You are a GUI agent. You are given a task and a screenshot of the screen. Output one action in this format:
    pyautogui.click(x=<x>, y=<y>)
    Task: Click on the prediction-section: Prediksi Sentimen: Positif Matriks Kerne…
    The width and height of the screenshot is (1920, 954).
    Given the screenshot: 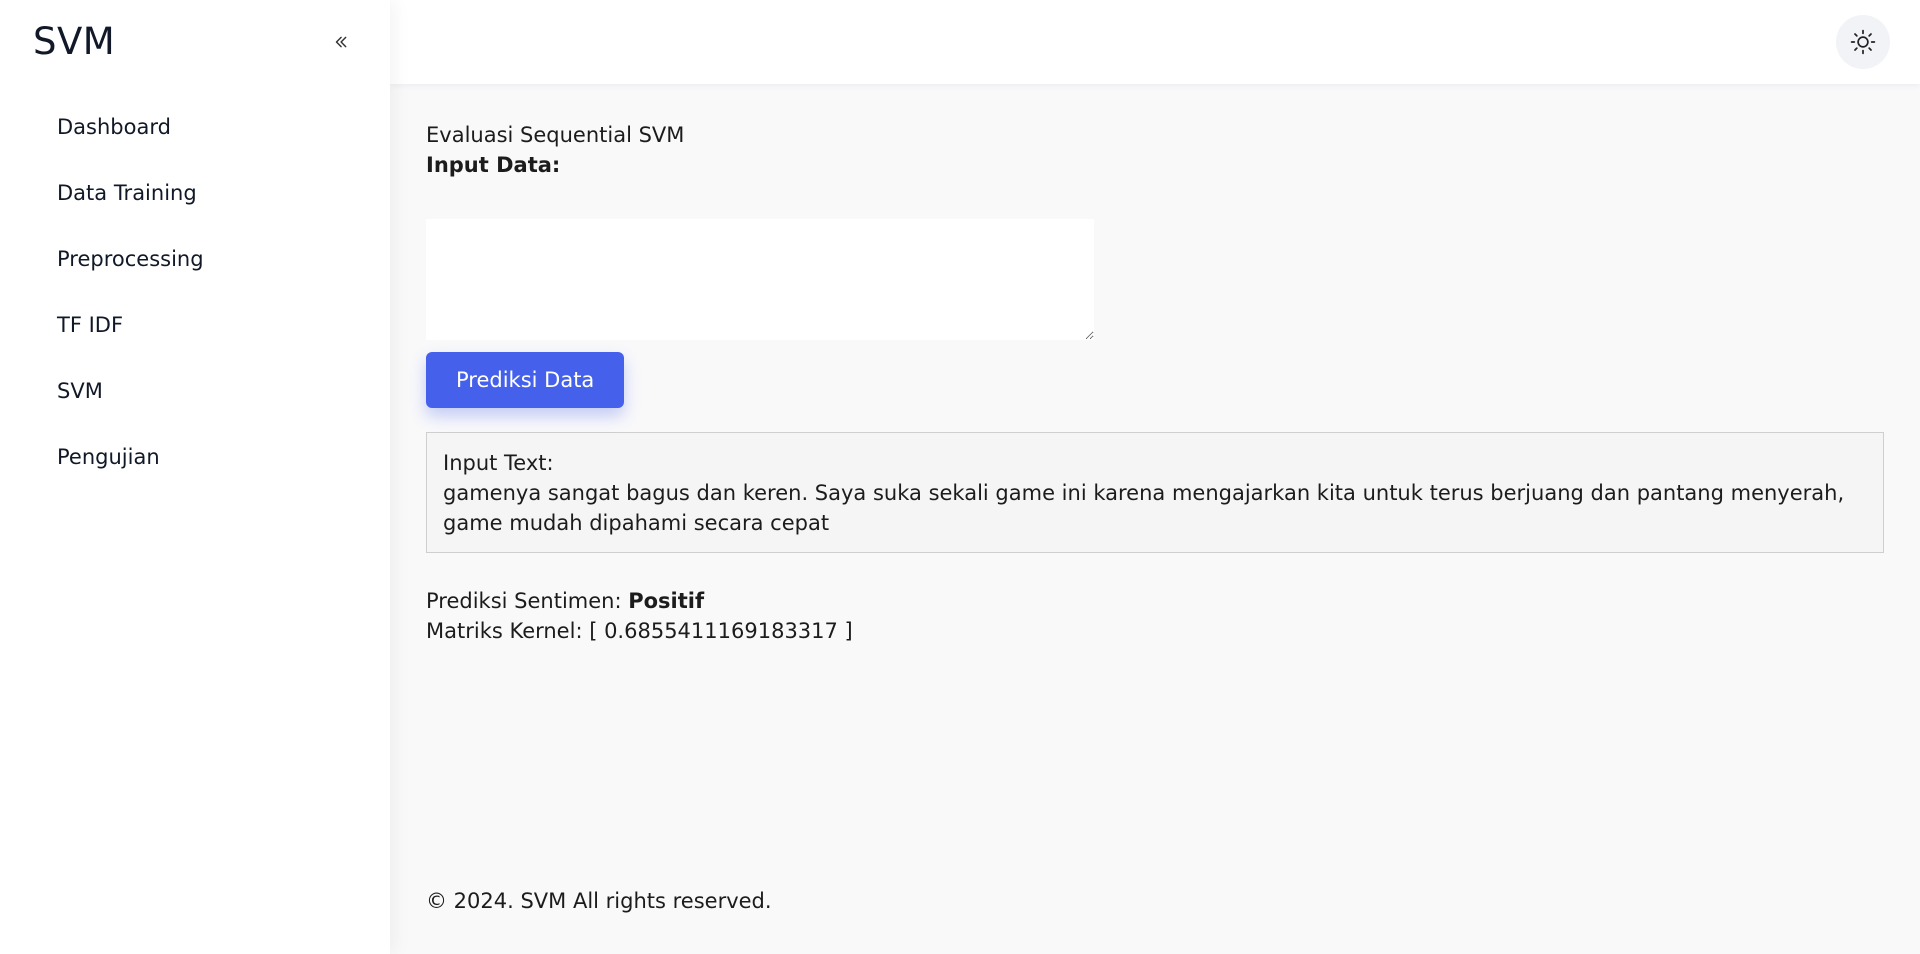 What is the action you would take?
    pyautogui.click(x=1155, y=616)
    